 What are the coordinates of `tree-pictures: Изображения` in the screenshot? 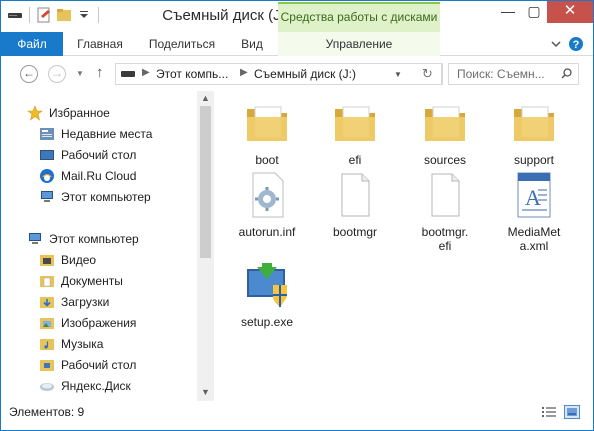 It's located at (87, 323).